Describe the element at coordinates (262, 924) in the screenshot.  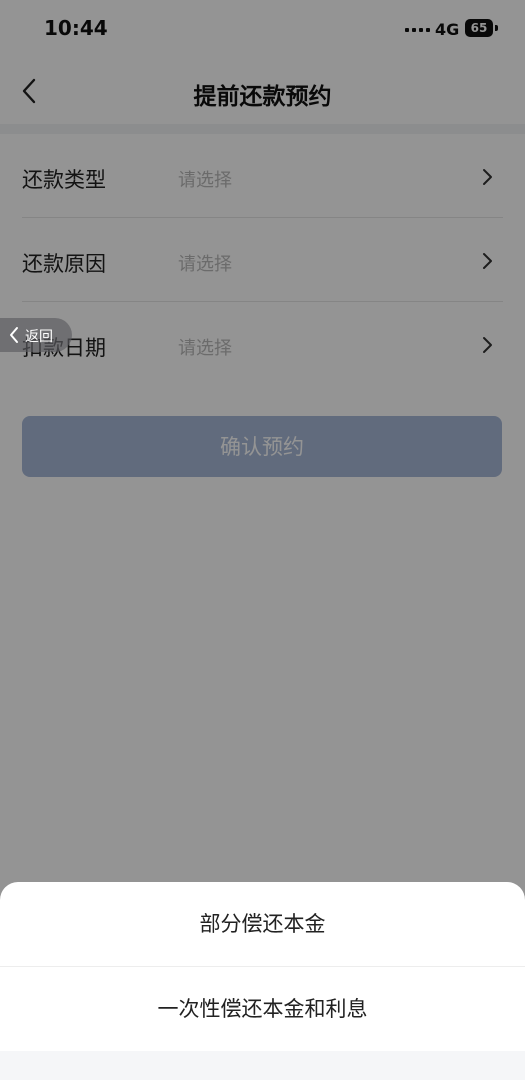
I see `option-partial-principal: 部分偿还本金` at that location.